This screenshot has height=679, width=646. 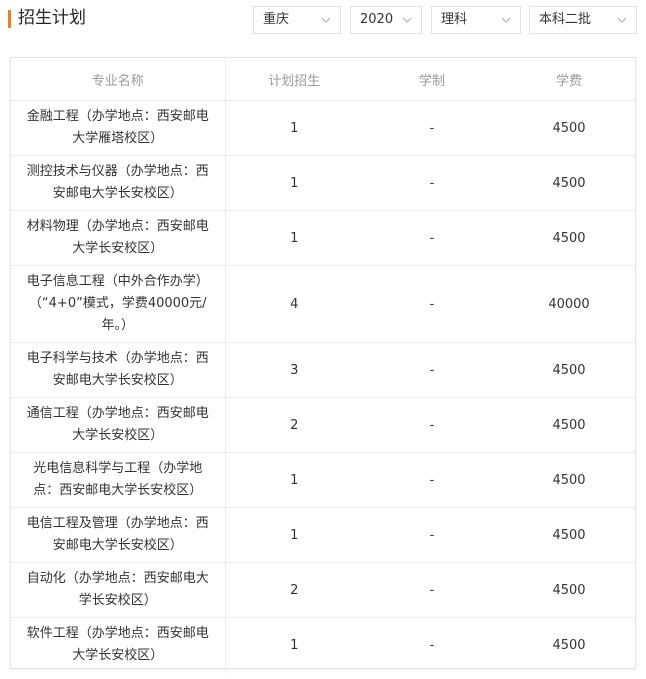 What do you see at coordinates (9, 19) in the screenshot?
I see `title-accent-bar` at bounding box center [9, 19].